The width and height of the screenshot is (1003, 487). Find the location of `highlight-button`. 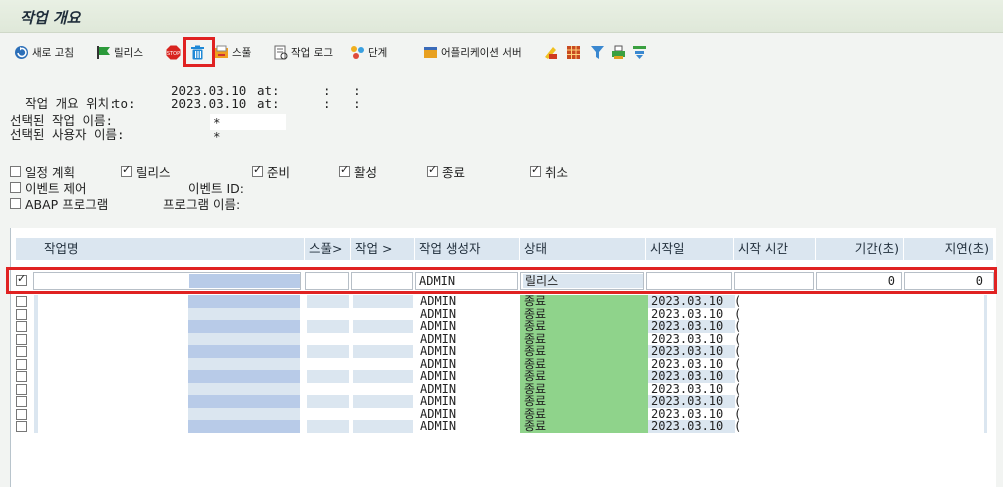

highlight-button is located at coordinates (550, 52).